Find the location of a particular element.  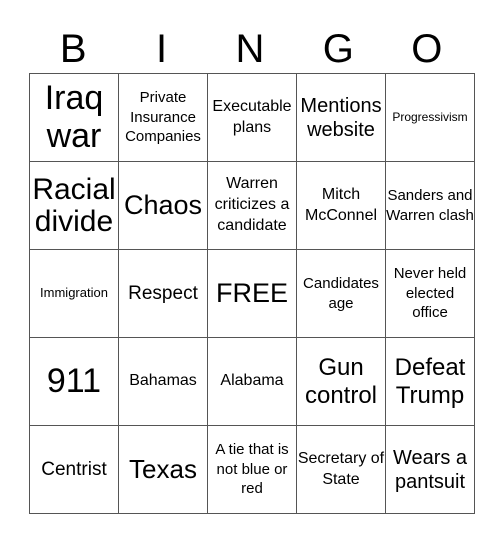

bingo-cell: Progressivism is located at coordinates (430, 117).